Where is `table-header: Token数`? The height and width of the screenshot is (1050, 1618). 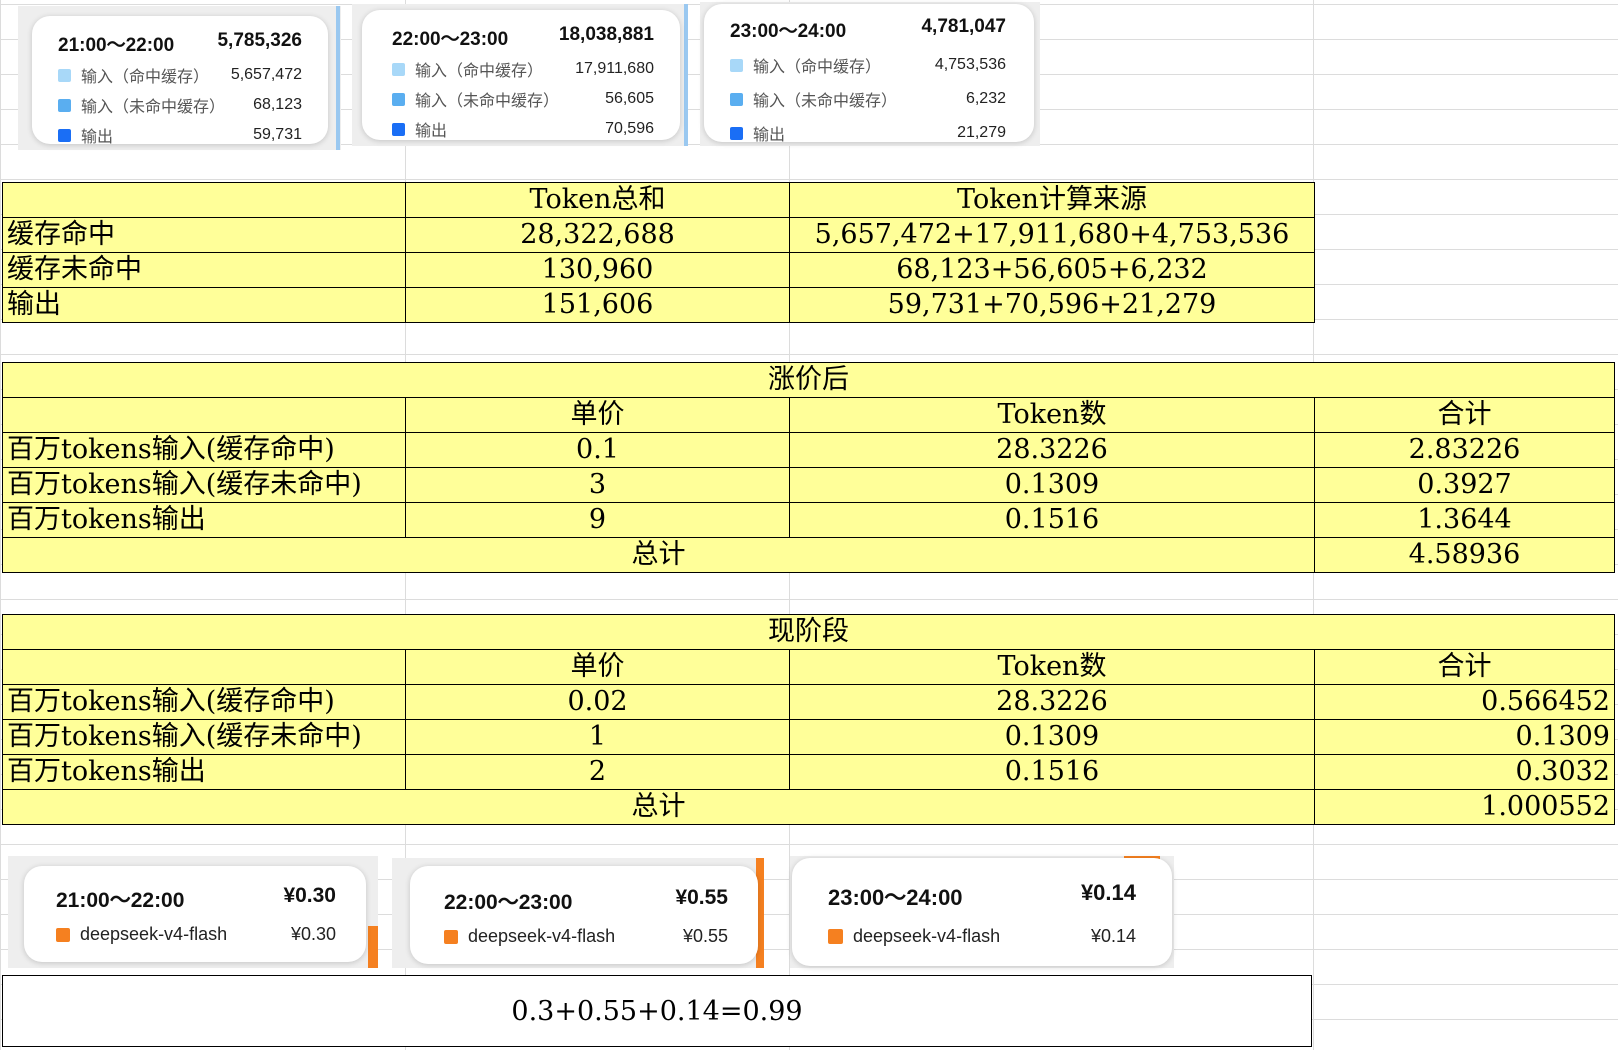 table-header: Token数 is located at coordinates (1052, 415).